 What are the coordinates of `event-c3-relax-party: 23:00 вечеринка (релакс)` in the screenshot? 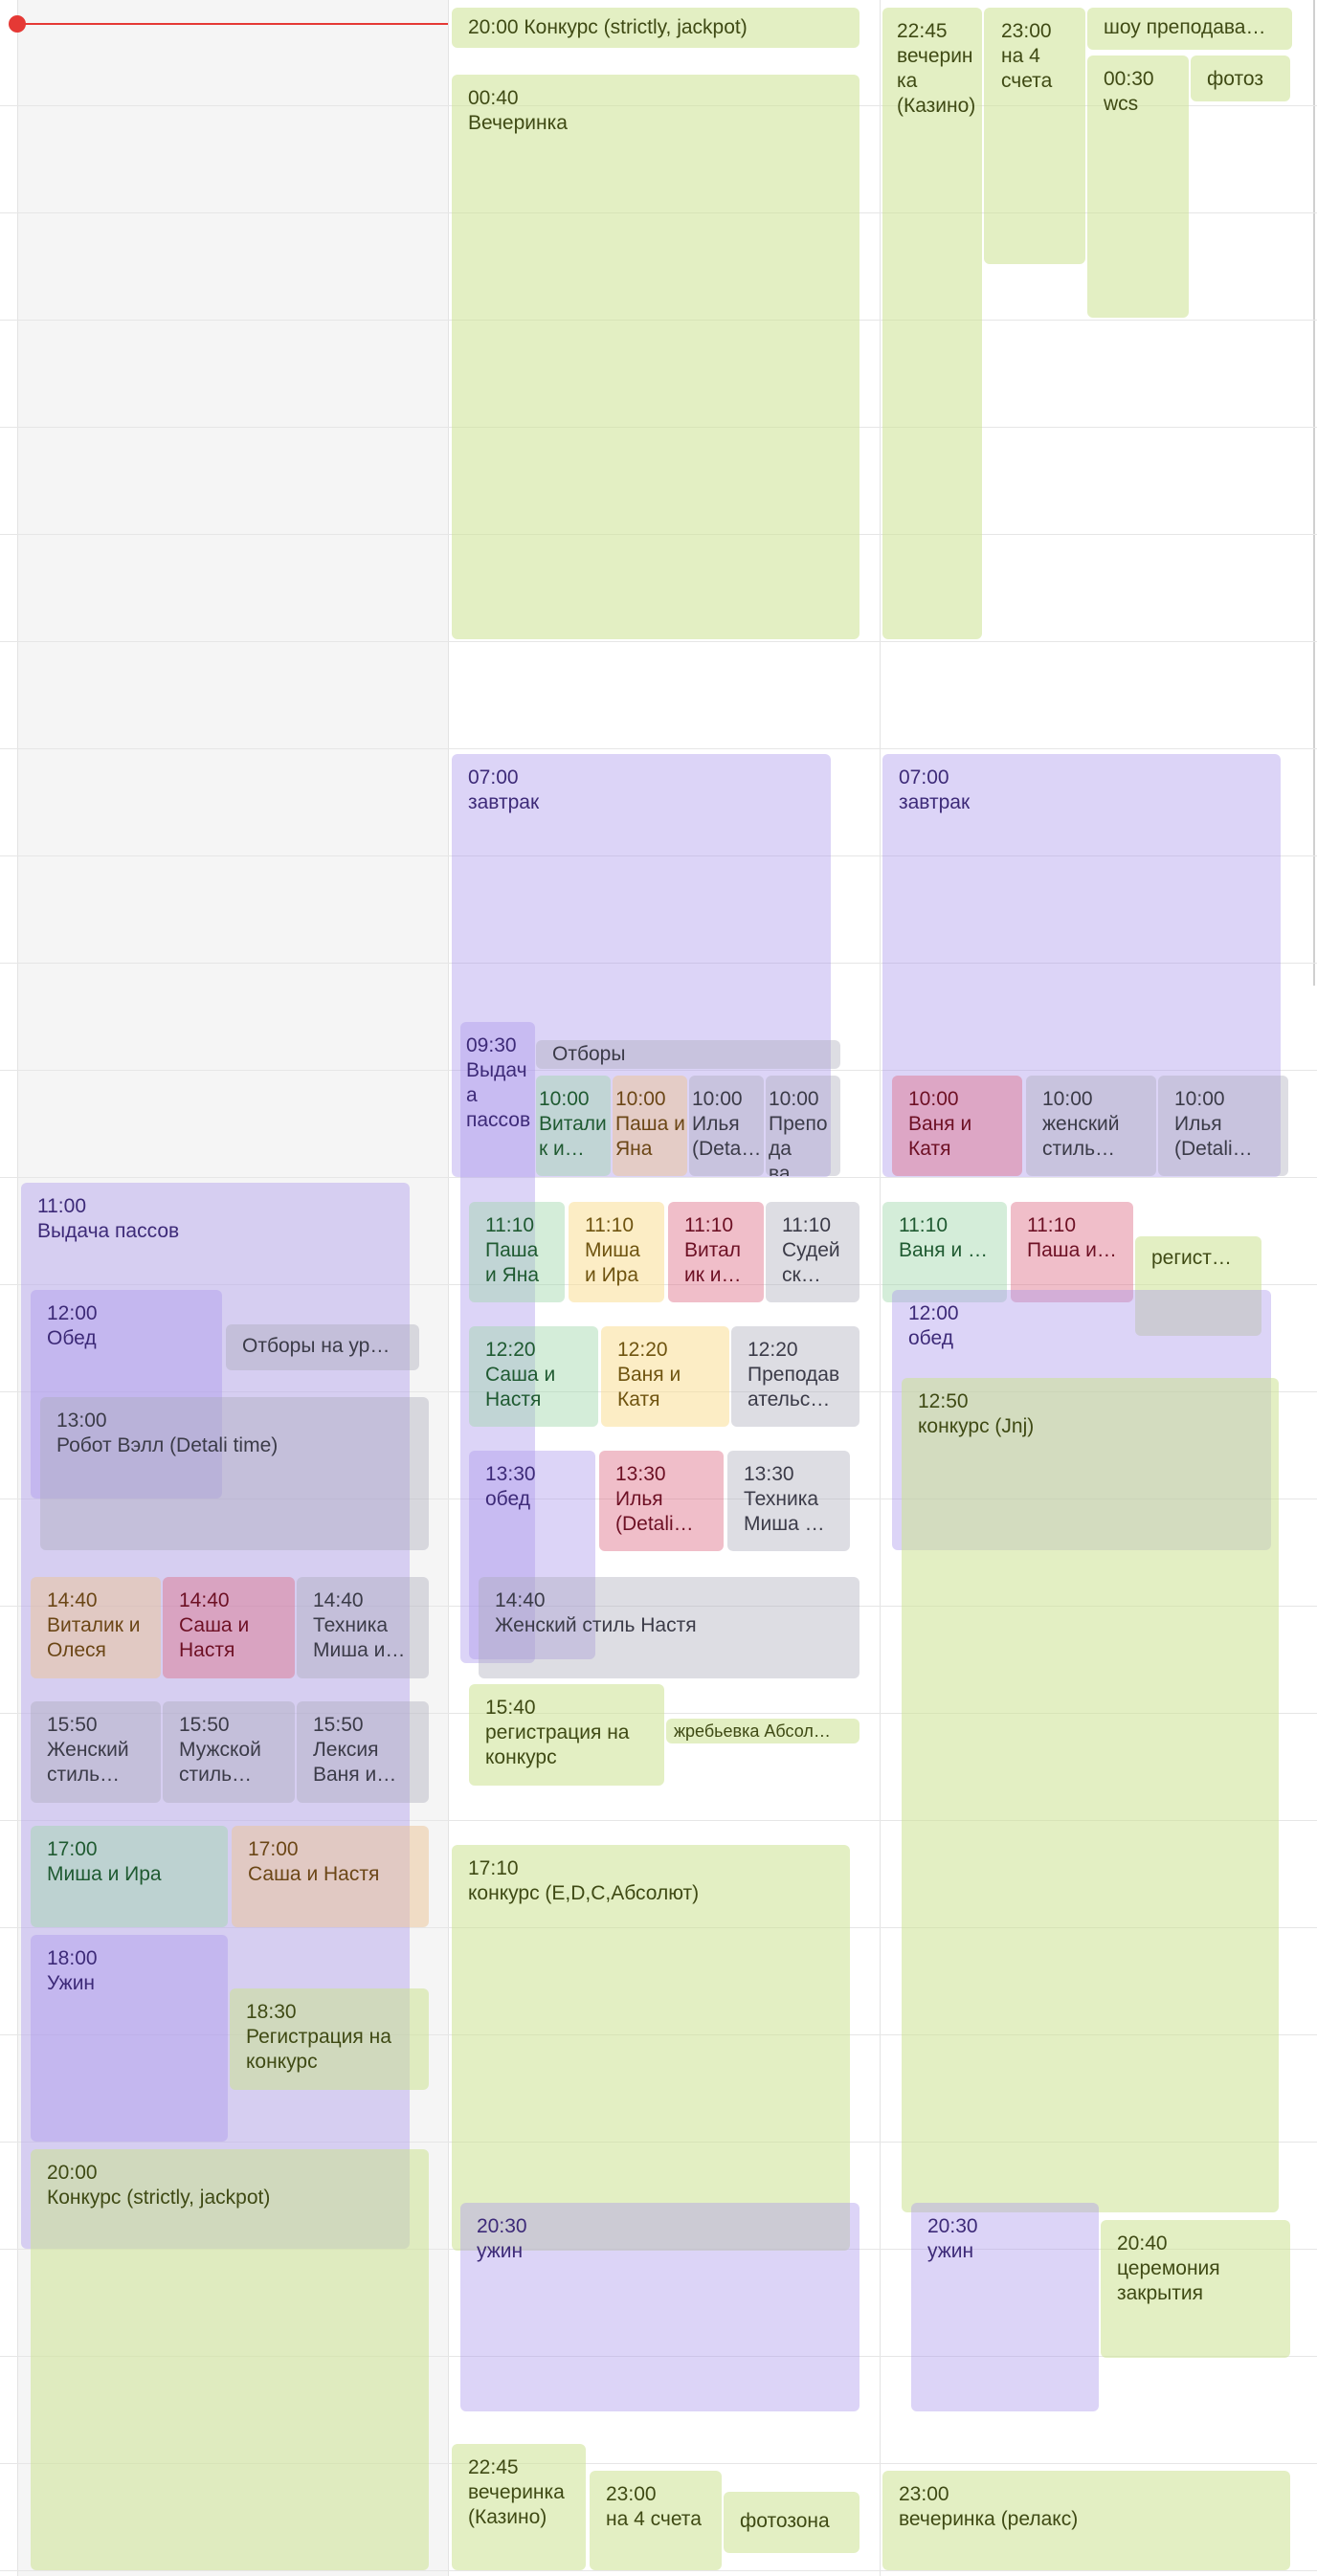 It's located at (1086, 2520).